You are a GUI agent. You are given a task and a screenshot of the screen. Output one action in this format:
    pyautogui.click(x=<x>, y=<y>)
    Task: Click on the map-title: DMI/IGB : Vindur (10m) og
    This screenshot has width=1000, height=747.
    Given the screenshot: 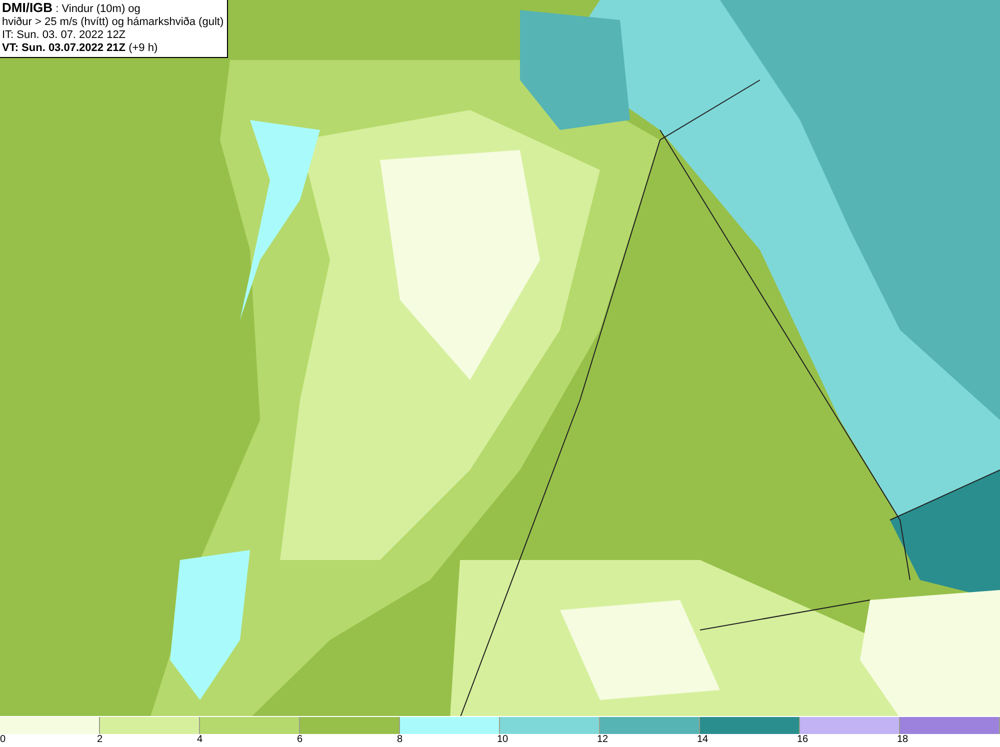 What is the action you would take?
    pyautogui.click(x=72, y=8)
    